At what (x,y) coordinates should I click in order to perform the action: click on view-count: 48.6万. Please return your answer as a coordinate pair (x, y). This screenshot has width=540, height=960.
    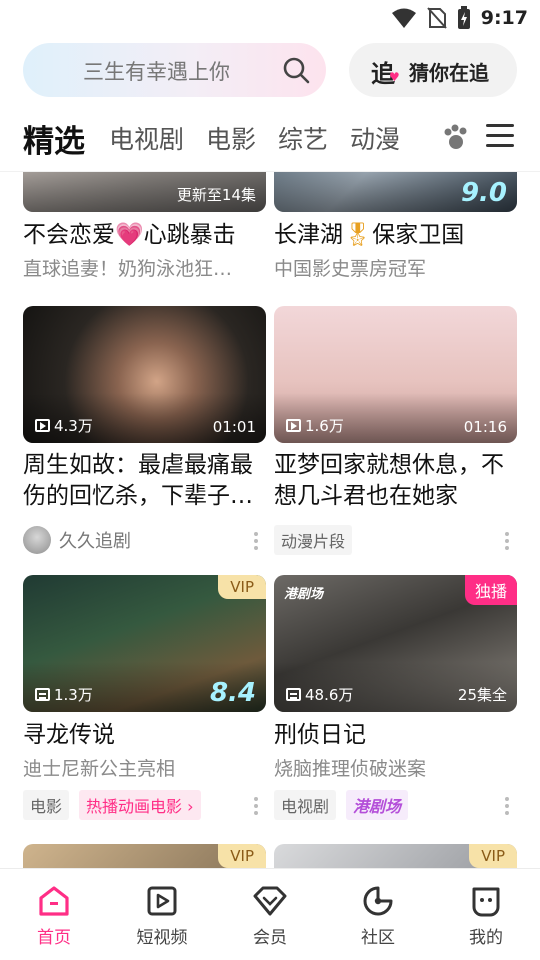
    Looking at the image, I should click on (319, 694).